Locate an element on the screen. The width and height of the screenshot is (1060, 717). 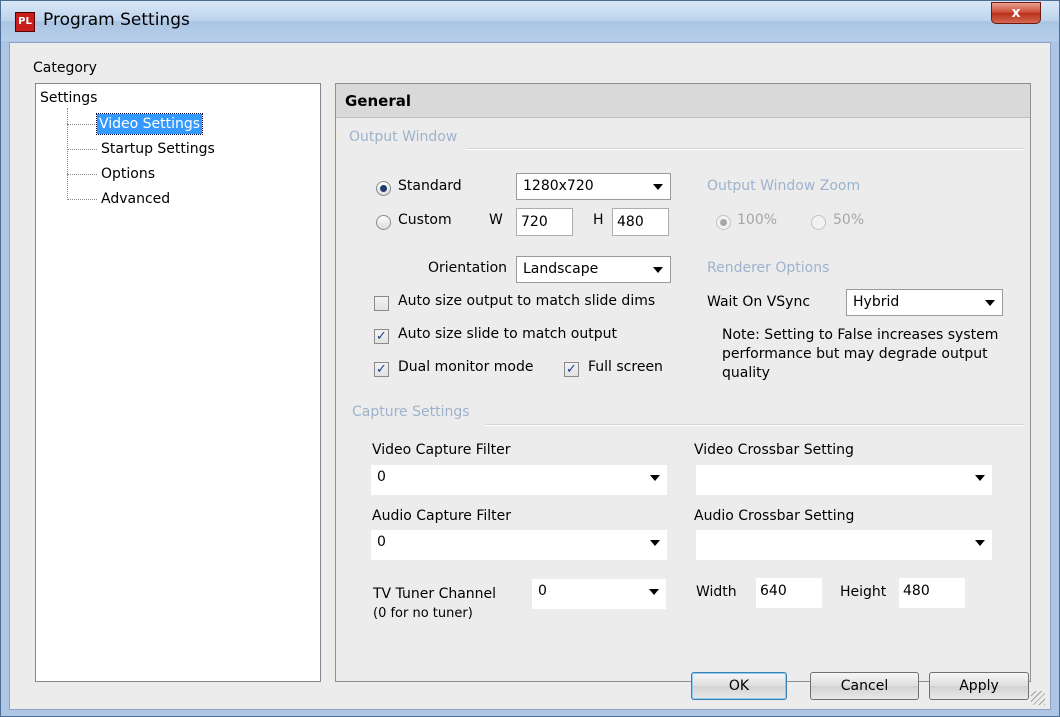
tree-item-startup-settings: Startup Settings is located at coordinates (158, 149).